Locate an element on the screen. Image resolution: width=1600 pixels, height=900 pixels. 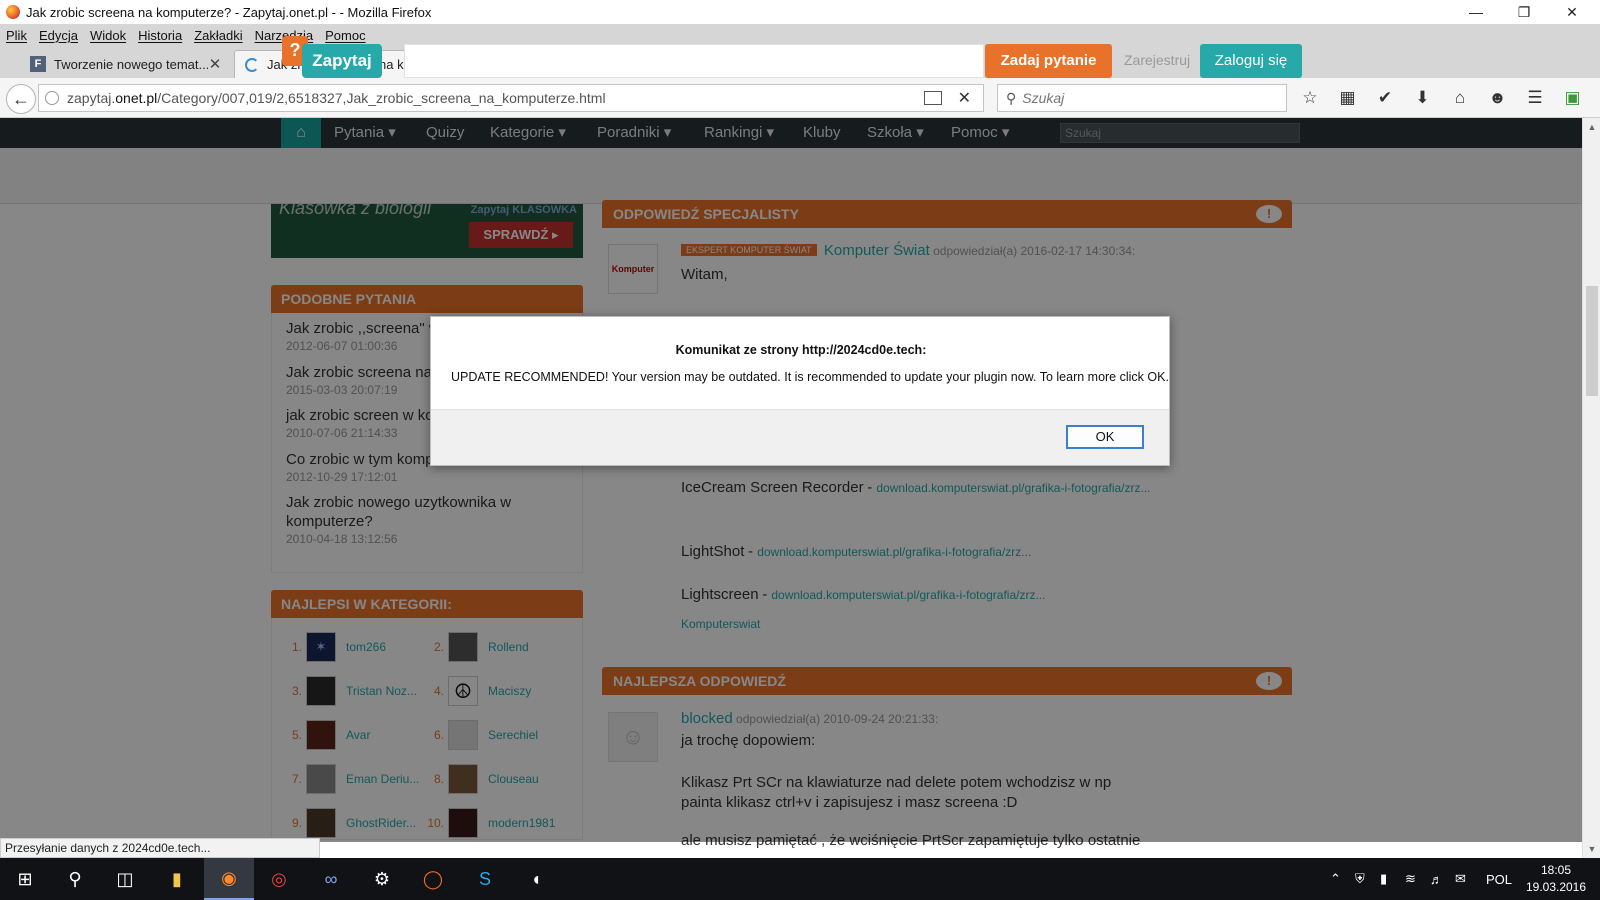
pocket-icon: ✔ is located at coordinates (1385, 98).